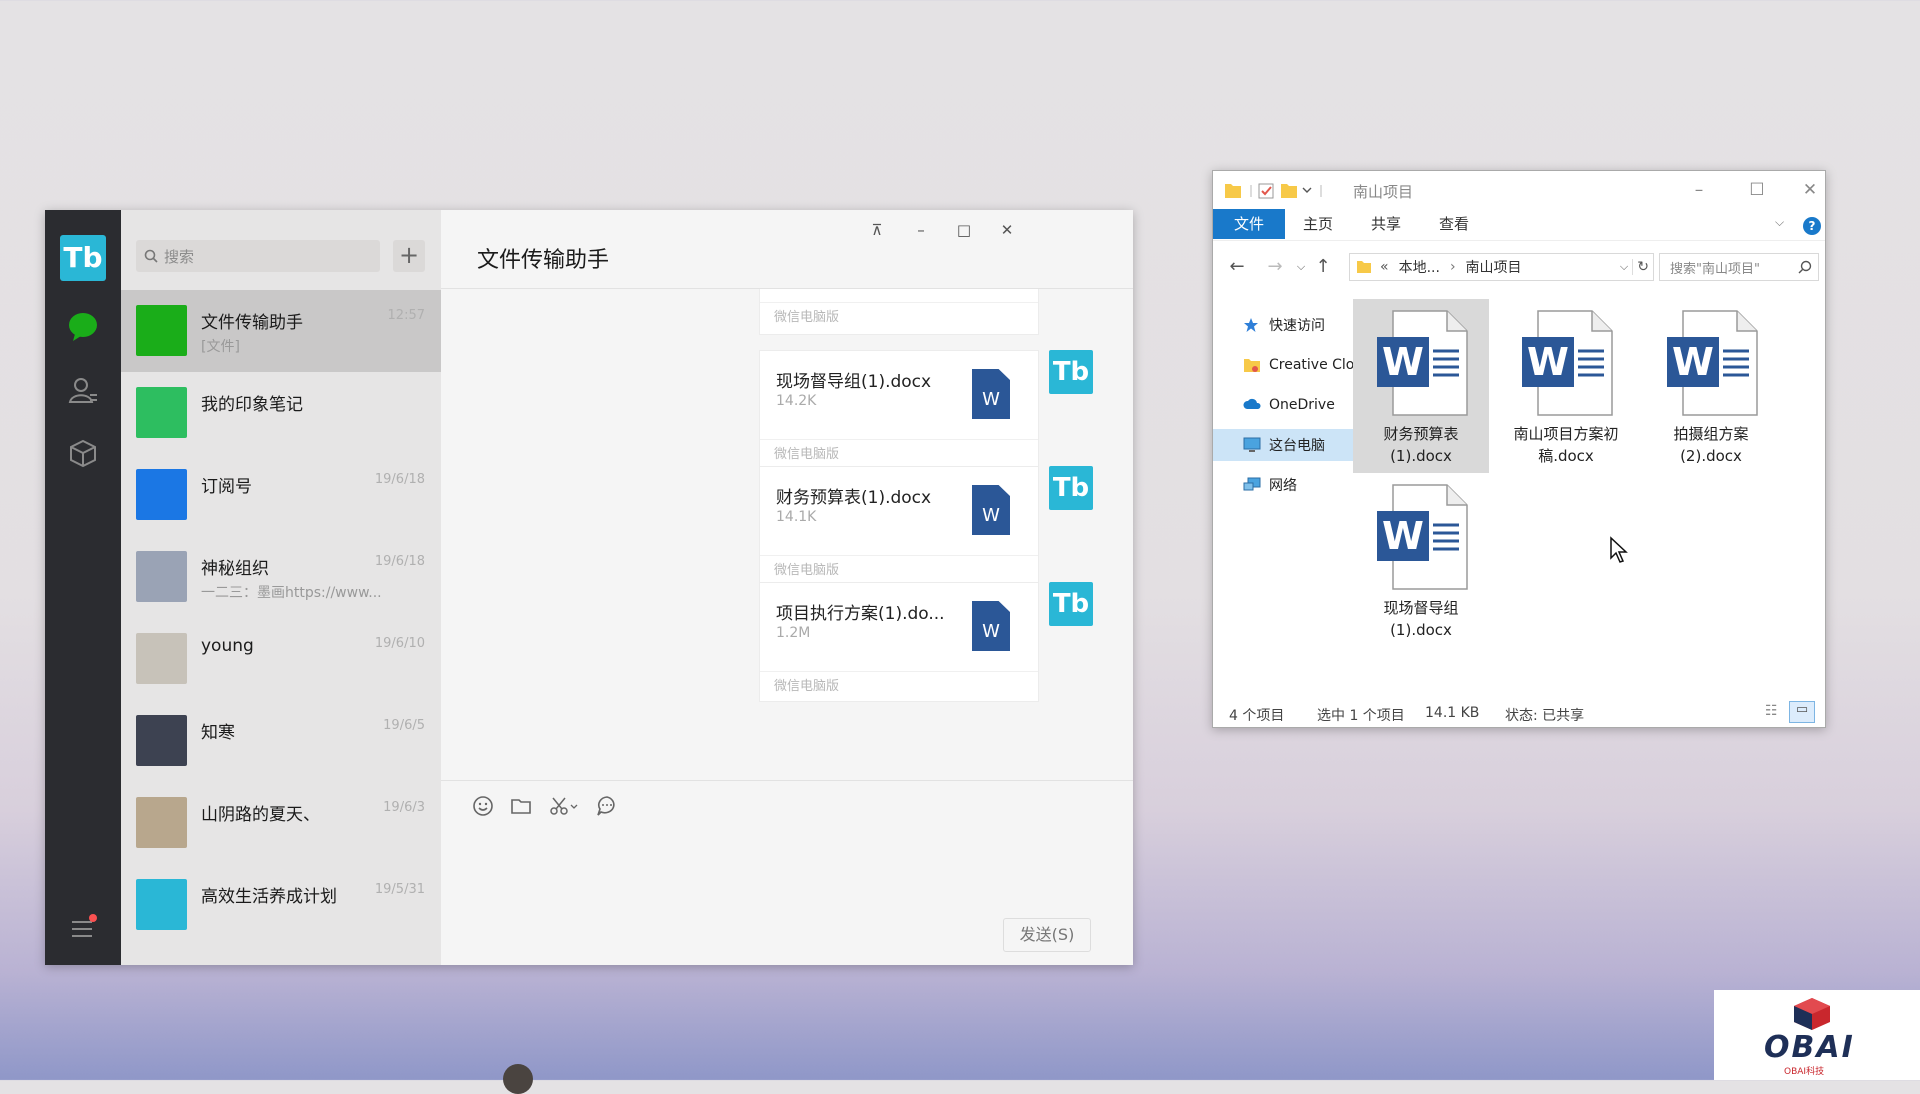  What do you see at coordinates (1757, 190) in the screenshot?
I see `maximize-button: ☐` at bounding box center [1757, 190].